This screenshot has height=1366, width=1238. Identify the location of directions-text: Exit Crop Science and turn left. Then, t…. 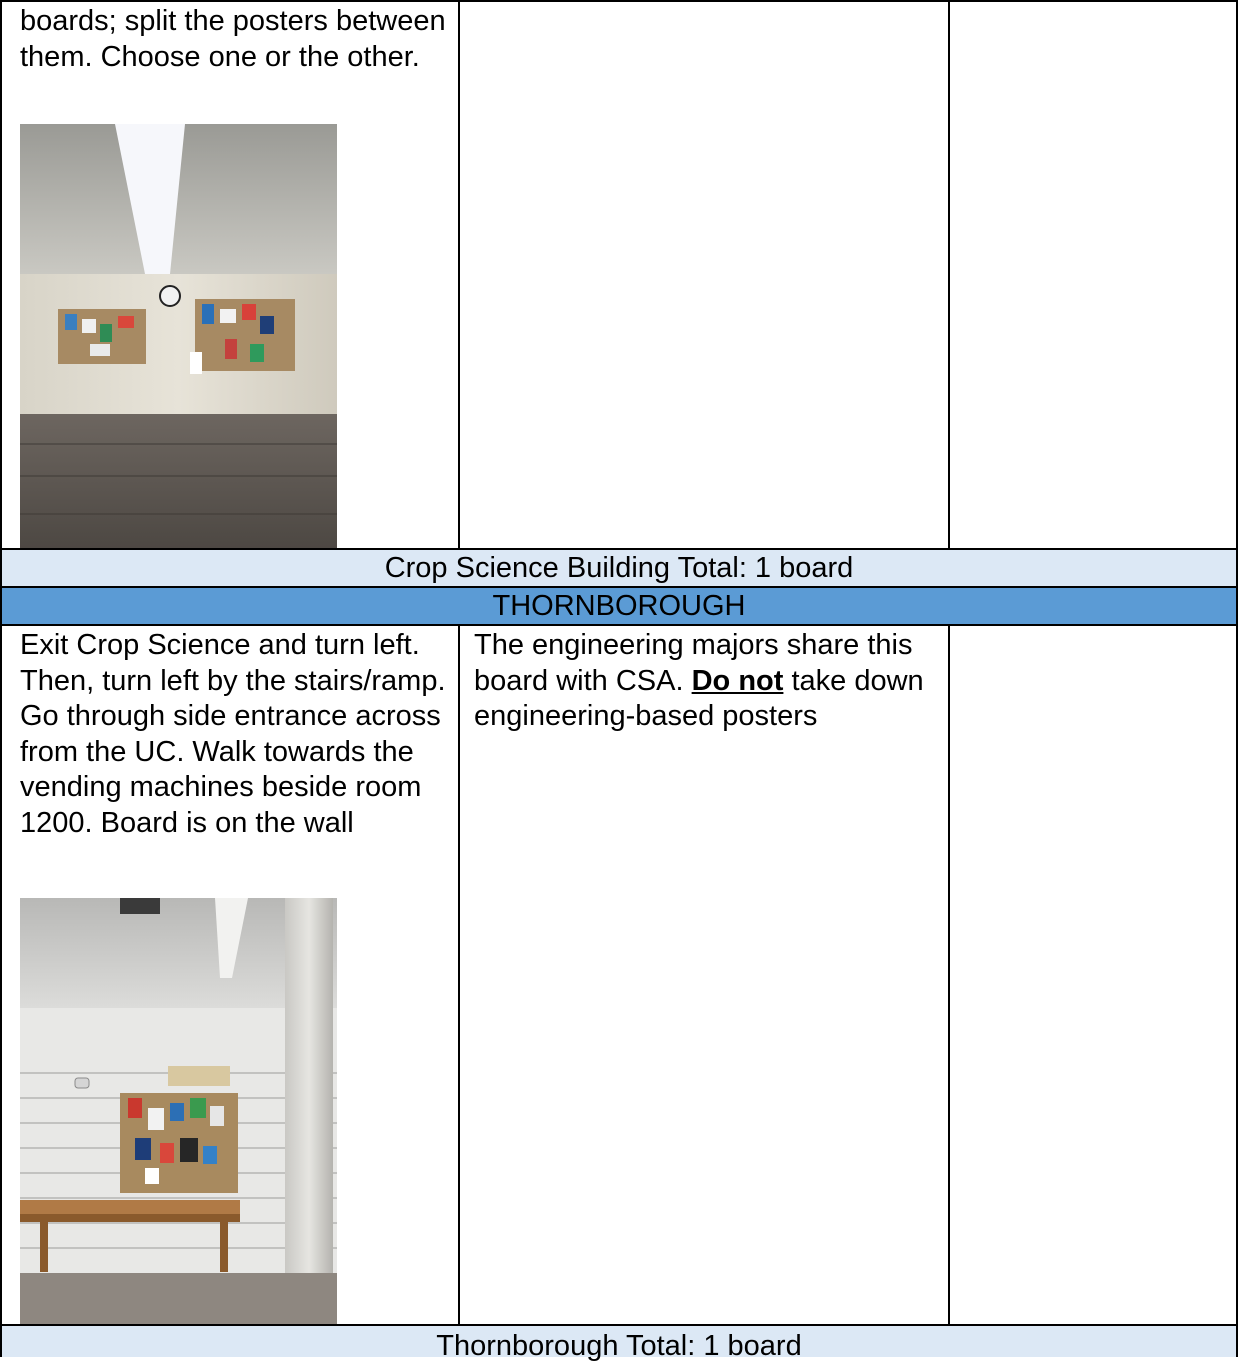
(233, 734).